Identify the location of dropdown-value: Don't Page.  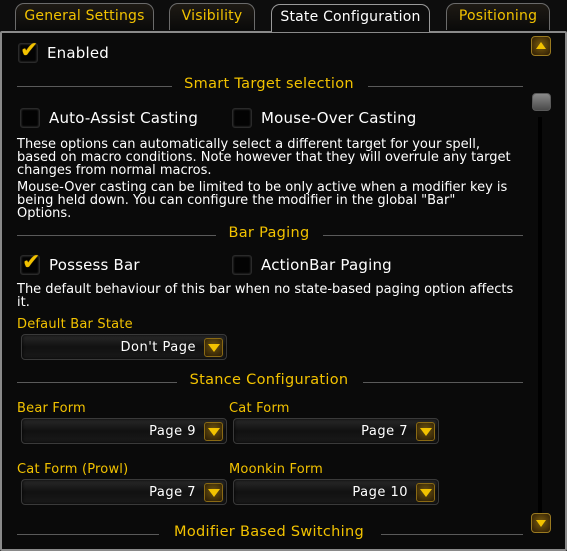
(158, 347).